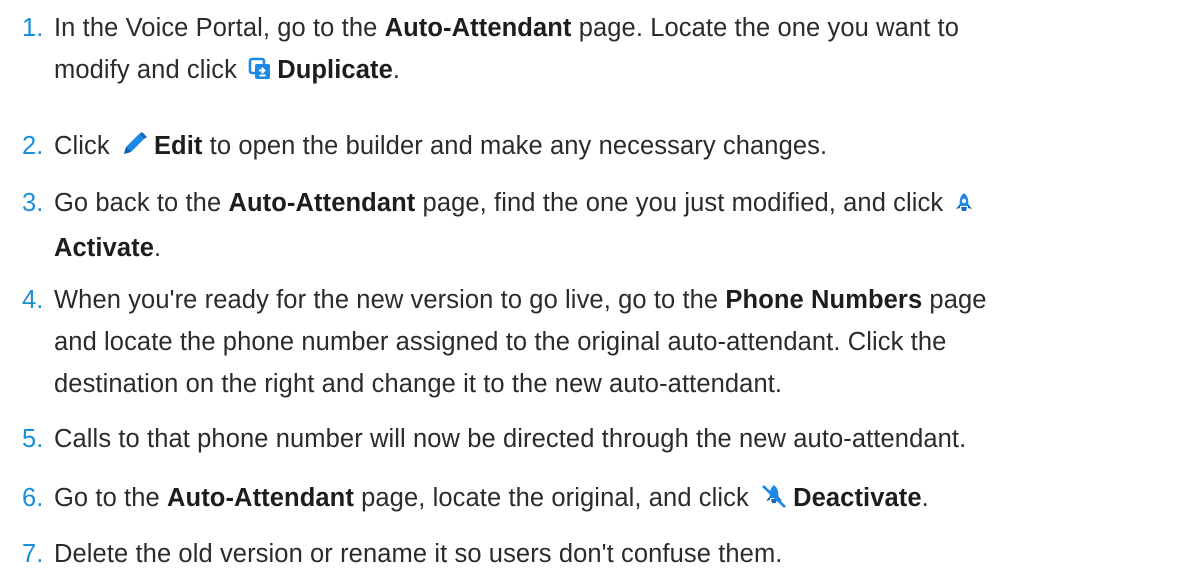  What do you see at coordinates (260, 73) in the screenshot?
I see `duplicate-icon` at bounding box center [260, 73].